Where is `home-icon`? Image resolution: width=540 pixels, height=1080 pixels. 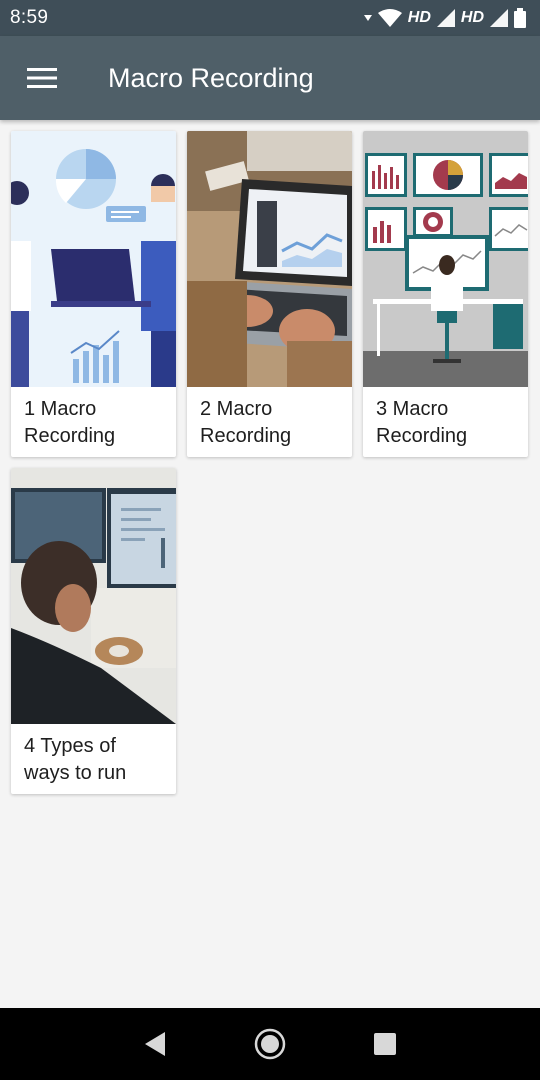
home-icon is located at coordinates (270, 1044).